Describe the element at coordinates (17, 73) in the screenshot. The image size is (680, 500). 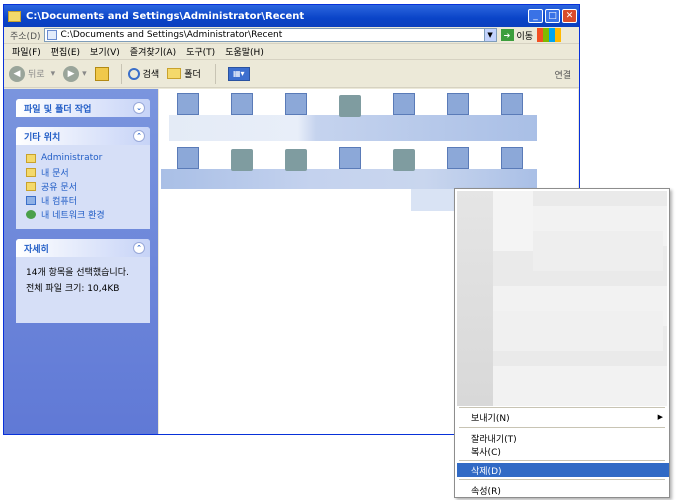
I see `back-arrow-icon: ◀` at that location.